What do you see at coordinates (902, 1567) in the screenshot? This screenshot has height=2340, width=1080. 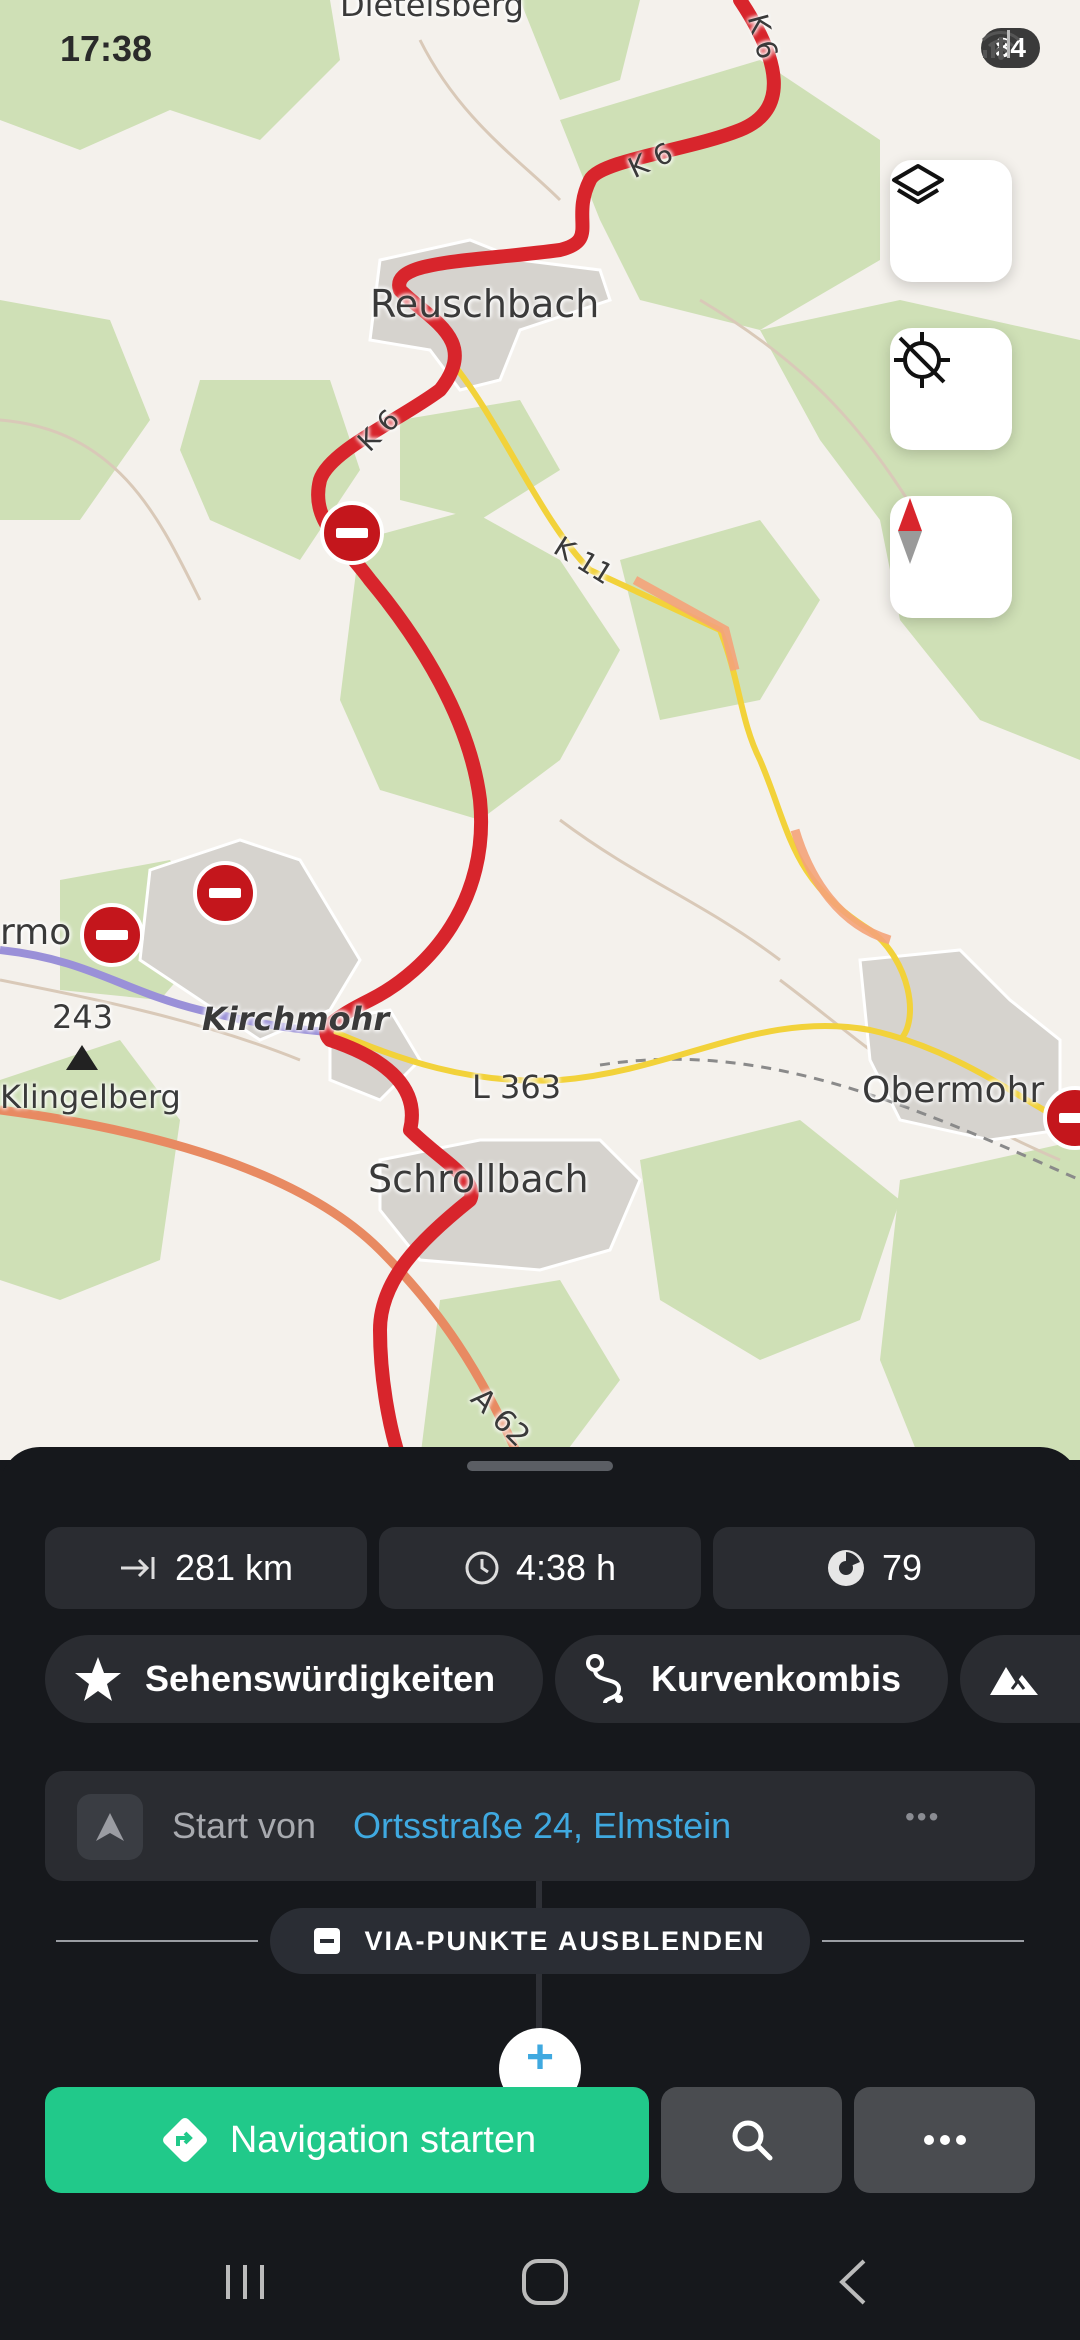 I see `curviness-value: 79` at bounding box center [902, 1567].